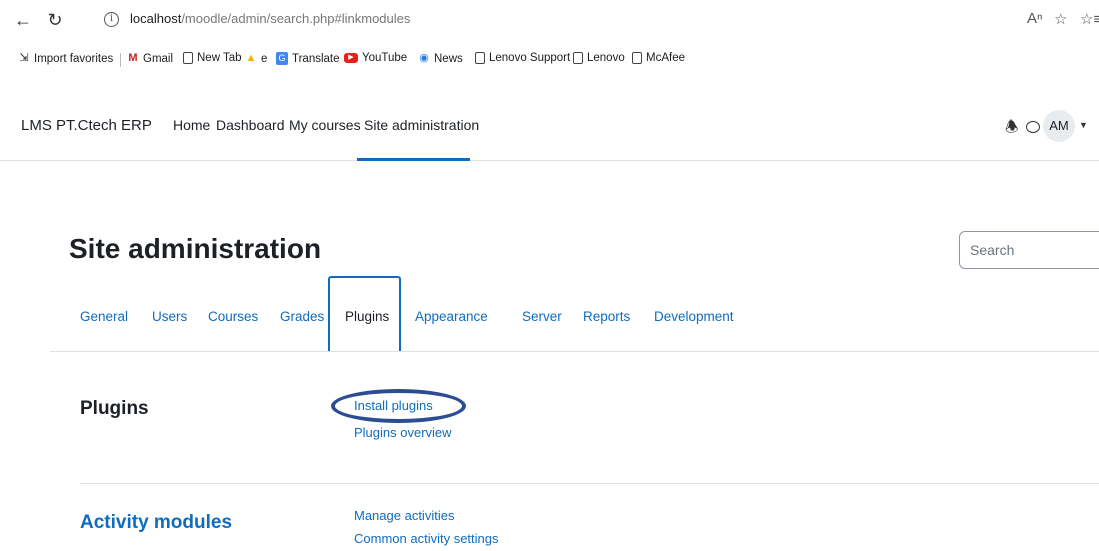 Image resolution: width=1099 pixels, height=551 pixels. I want to click on bookmark-lenovo-support: Lenovo Support, so click(522, 58).